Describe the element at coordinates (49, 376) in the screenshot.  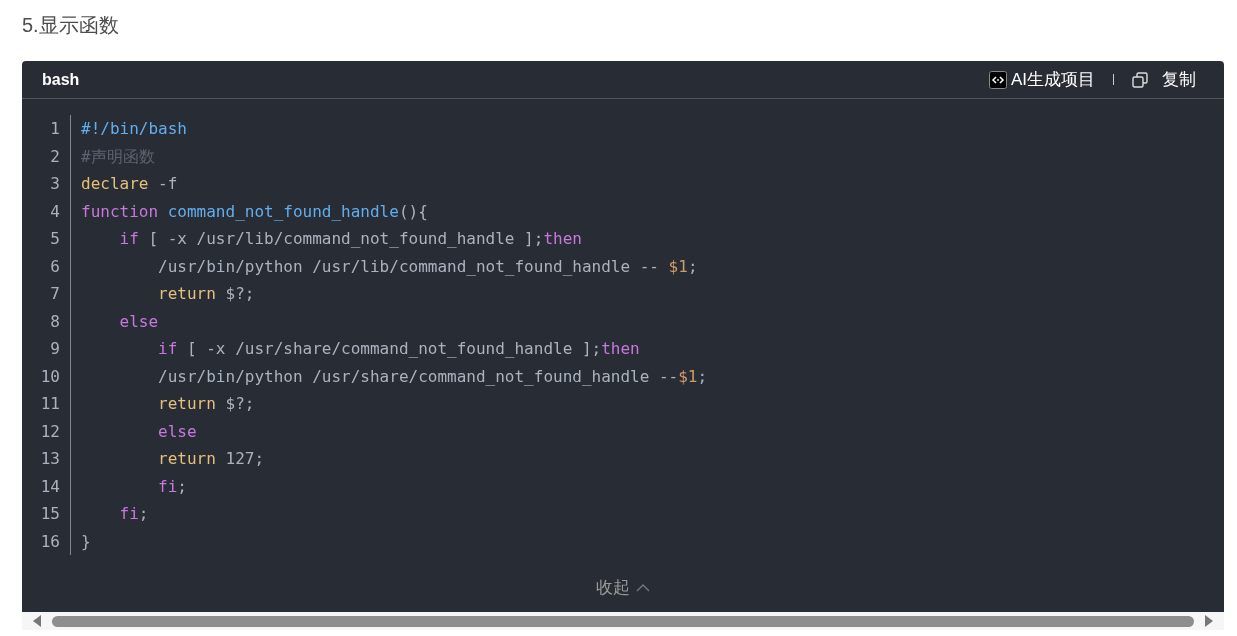
I see `line-number: 10` at that location.